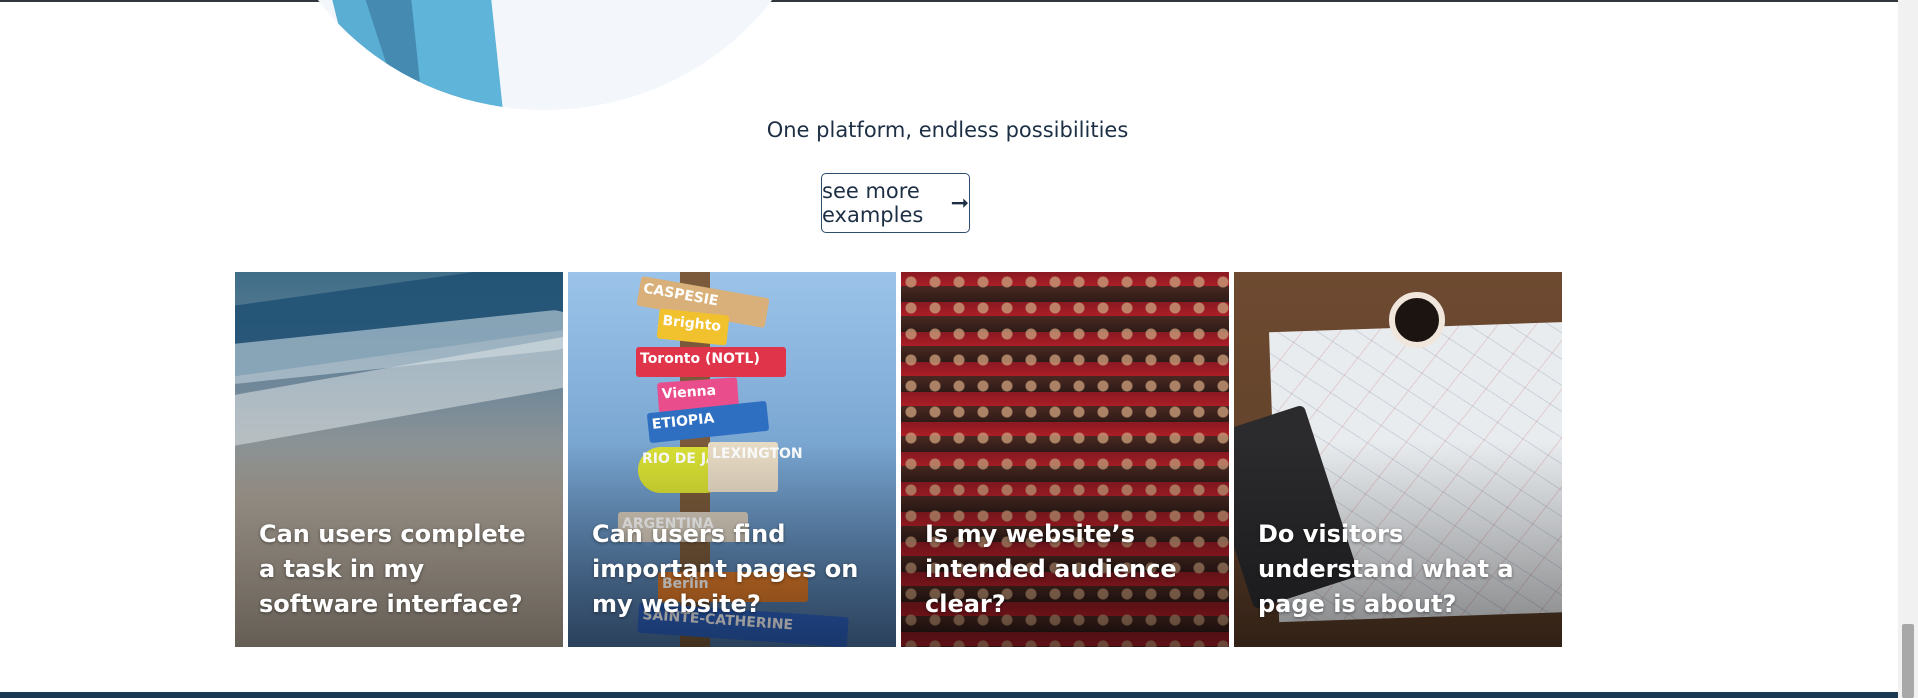  Describe the element at coordinates (1051, 569) in the screenshot. I see `card-title: Is my website’s intended audience clear?` at that location.